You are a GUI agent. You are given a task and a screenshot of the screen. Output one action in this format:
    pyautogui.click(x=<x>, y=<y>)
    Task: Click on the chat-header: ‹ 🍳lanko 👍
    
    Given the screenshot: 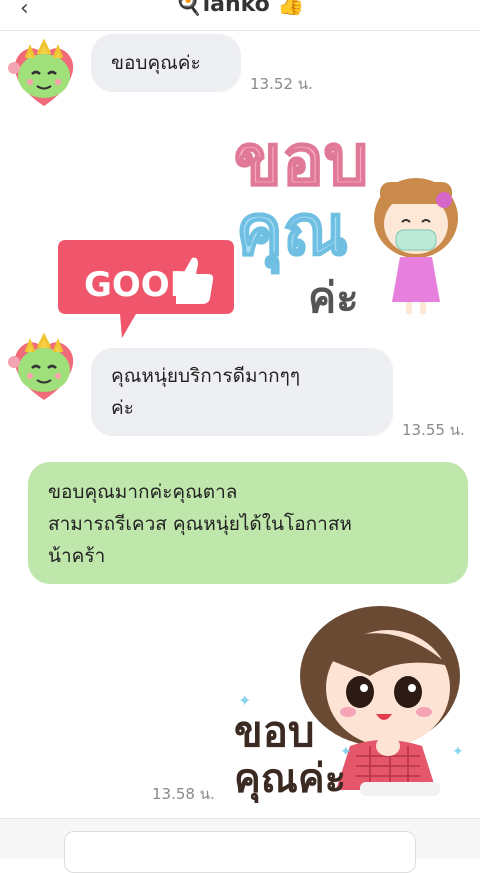 What is the action you would take?
    pyautogui.click(x=240, y=15)
    